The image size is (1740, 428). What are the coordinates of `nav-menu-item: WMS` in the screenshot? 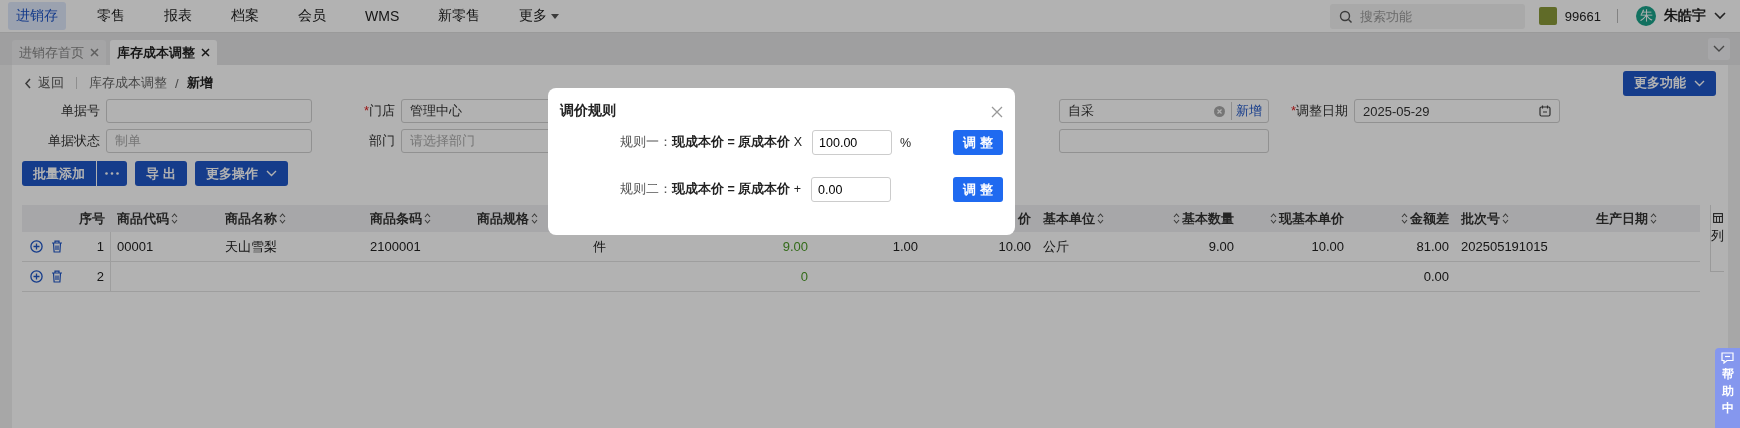 It's located at (382, 16).